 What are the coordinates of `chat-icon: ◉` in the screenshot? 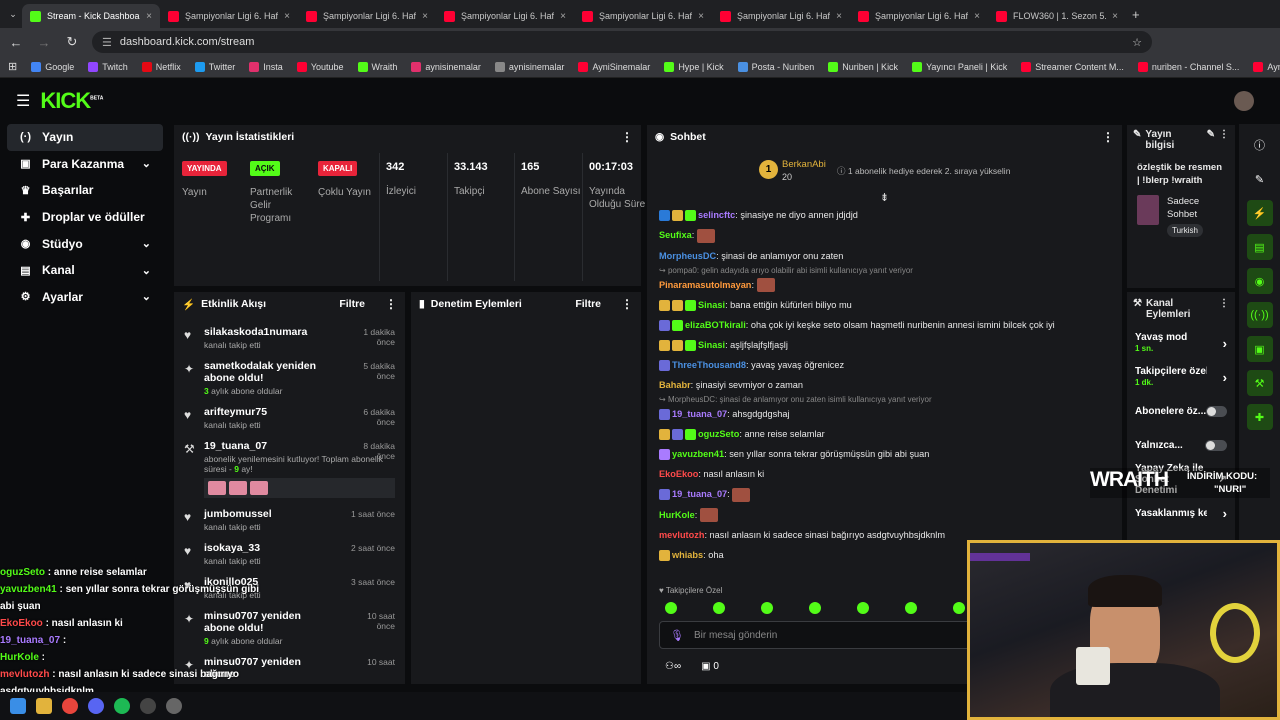 It's located at (1259, 281).